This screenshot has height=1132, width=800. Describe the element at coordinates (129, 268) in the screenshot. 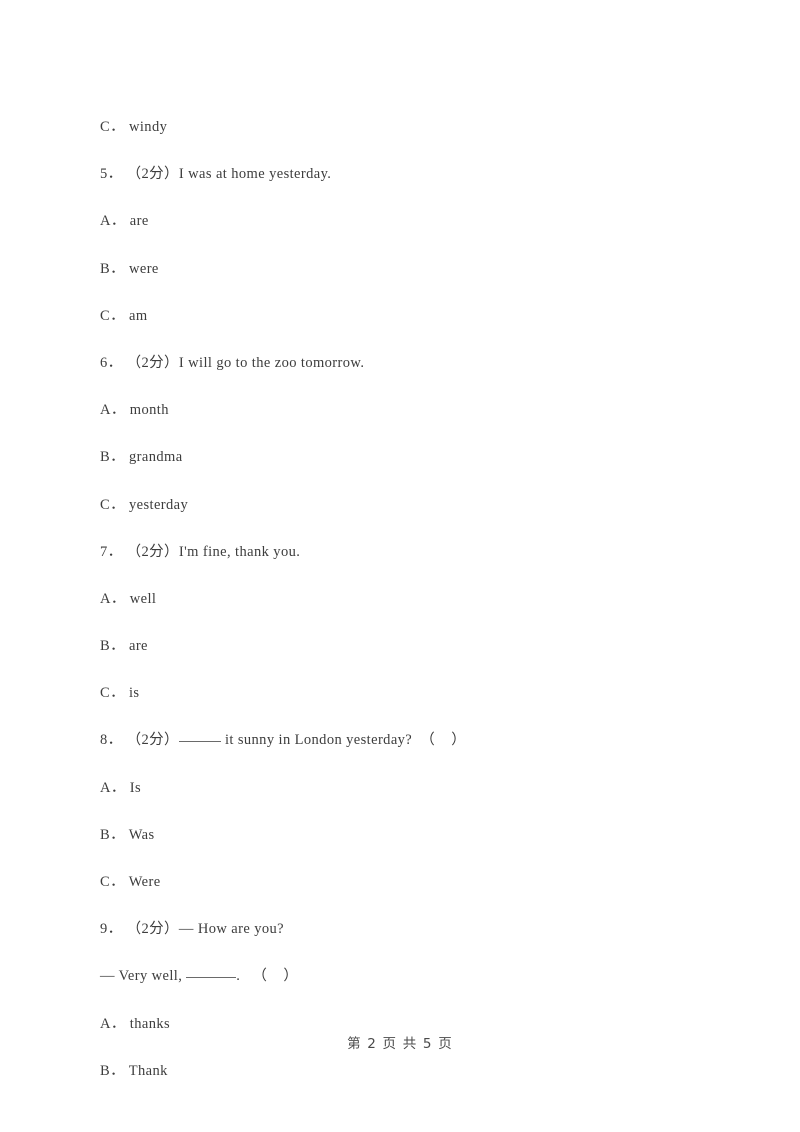

I see `option-text: B． were` at that location.